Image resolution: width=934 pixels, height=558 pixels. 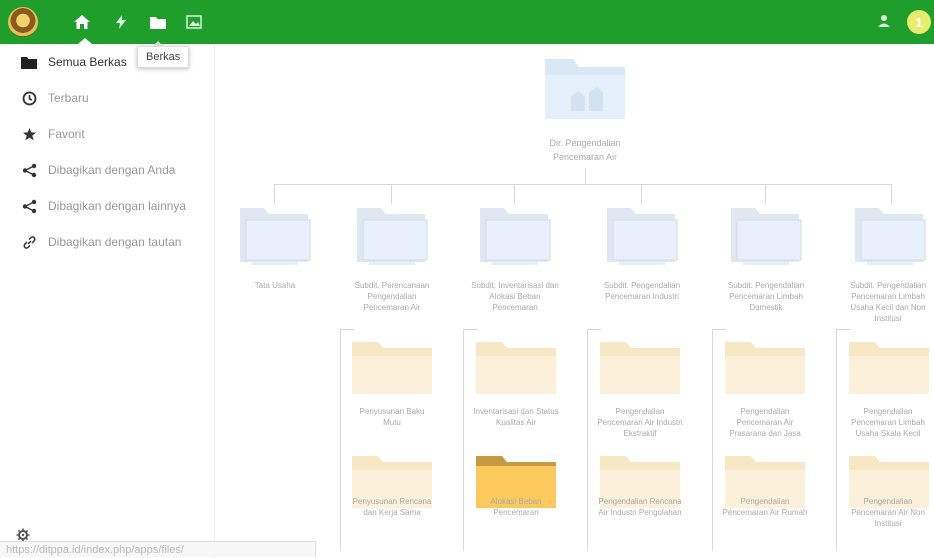 I want to click on folder-root-label-line1: Dir. Pengendalian, so click(x=585, y=143).